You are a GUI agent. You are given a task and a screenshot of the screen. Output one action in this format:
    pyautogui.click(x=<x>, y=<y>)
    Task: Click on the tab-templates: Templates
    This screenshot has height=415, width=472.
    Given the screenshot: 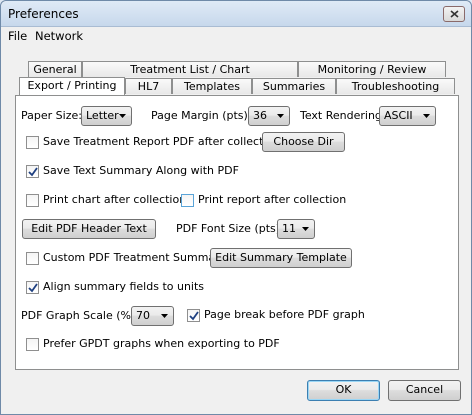 What is the action you would take?
    pyautogui.click(x=212, y=86)
    